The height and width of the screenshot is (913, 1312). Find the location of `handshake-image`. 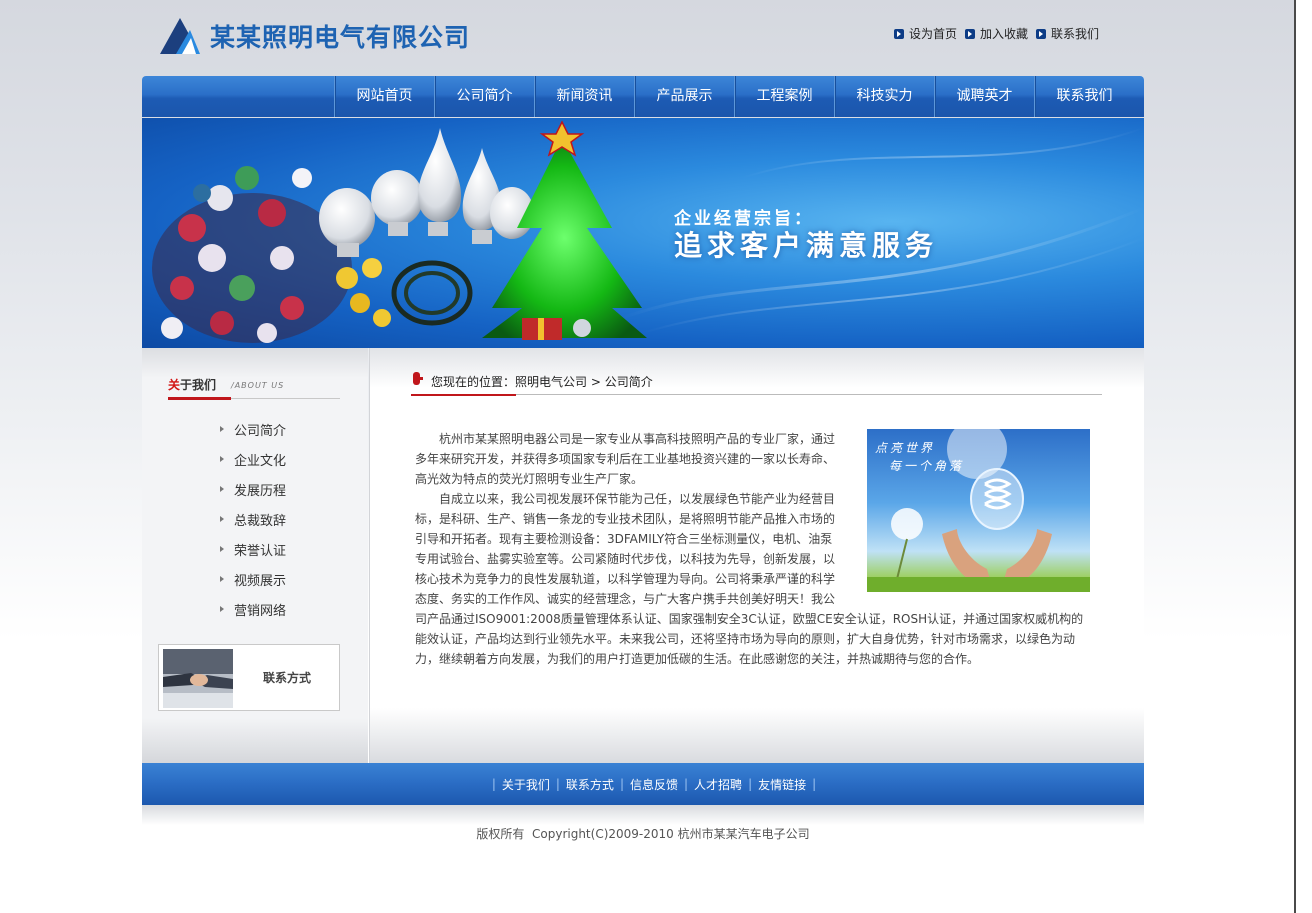

handshake-image is located at coordinates (198, 678).